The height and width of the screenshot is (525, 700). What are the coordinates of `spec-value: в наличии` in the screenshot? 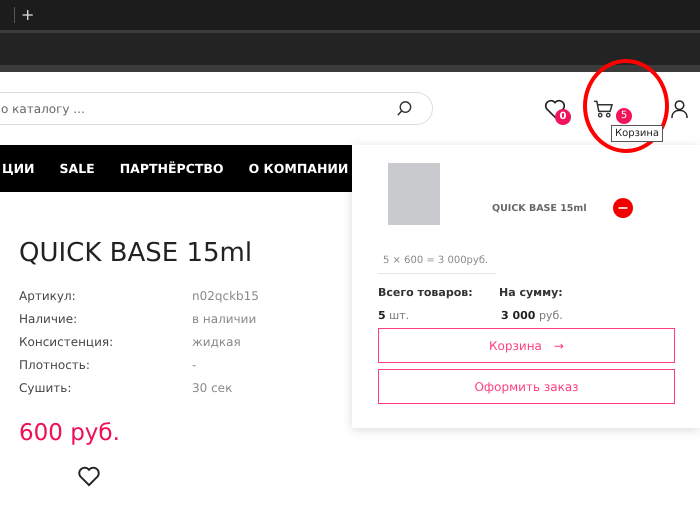 It's located at (224, 319).